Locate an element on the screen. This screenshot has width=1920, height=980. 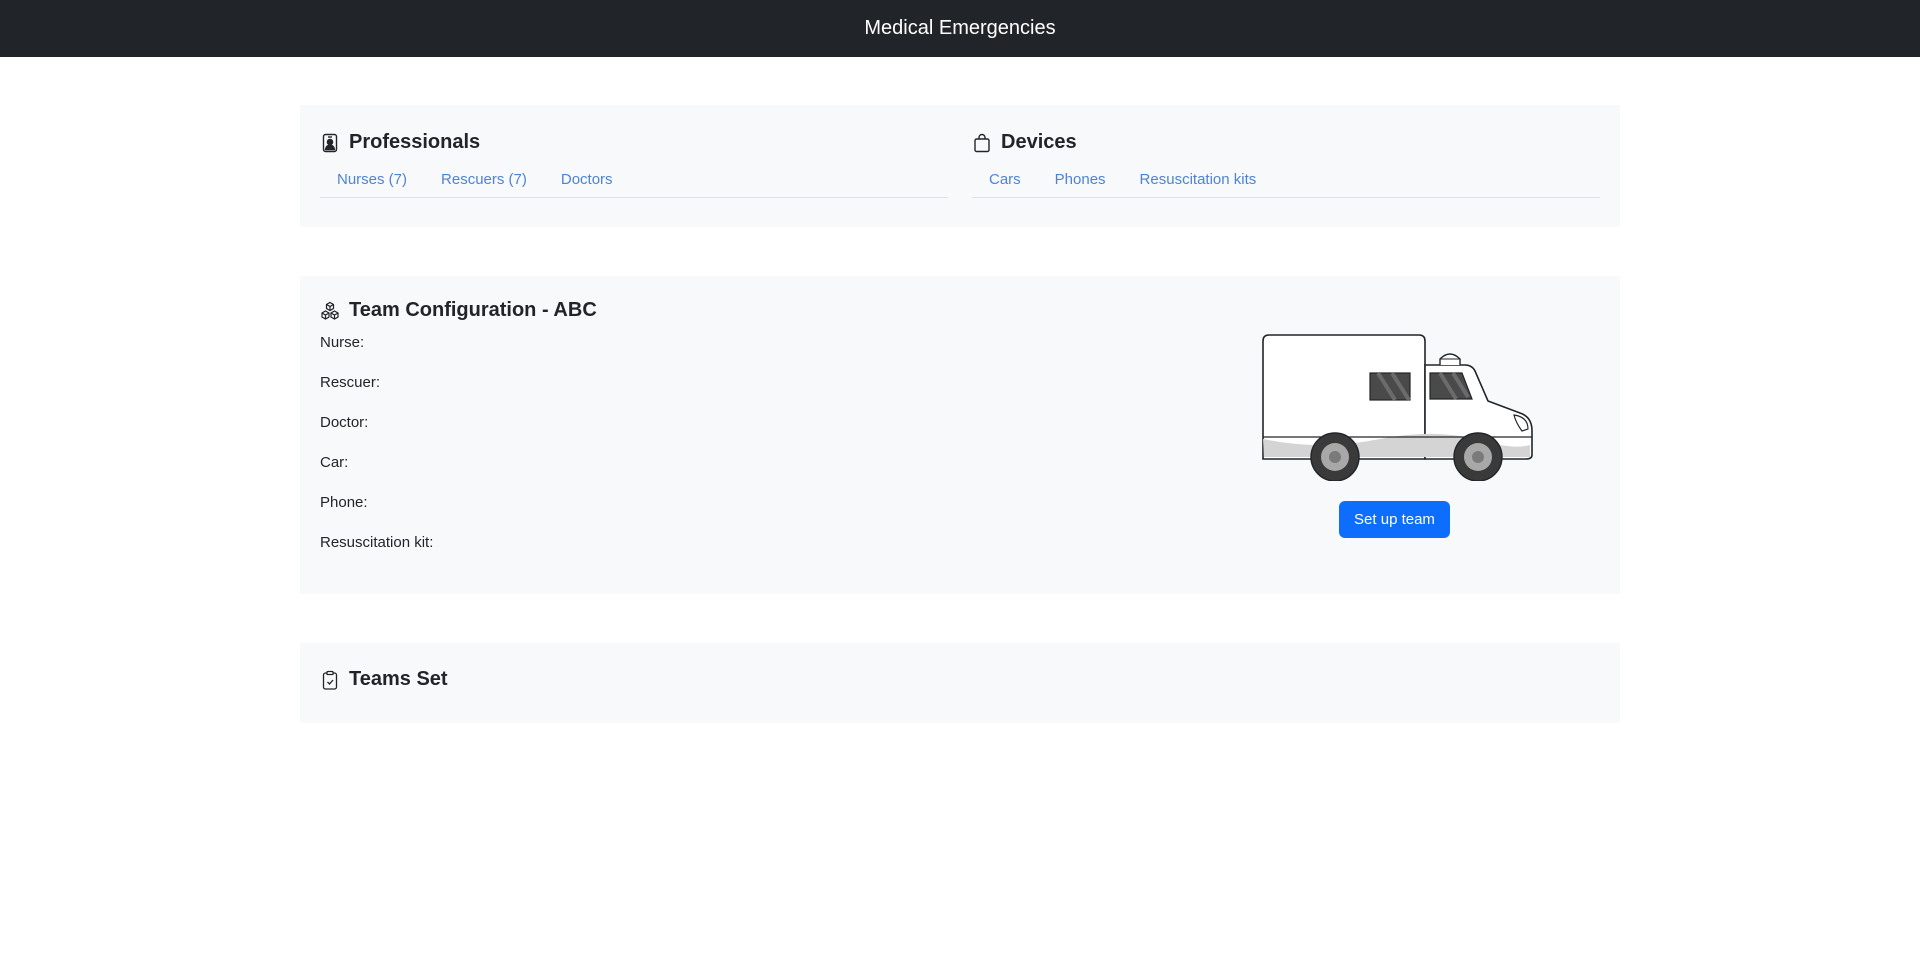
professionals-header: Professionals is located at coordinates (634, 142).